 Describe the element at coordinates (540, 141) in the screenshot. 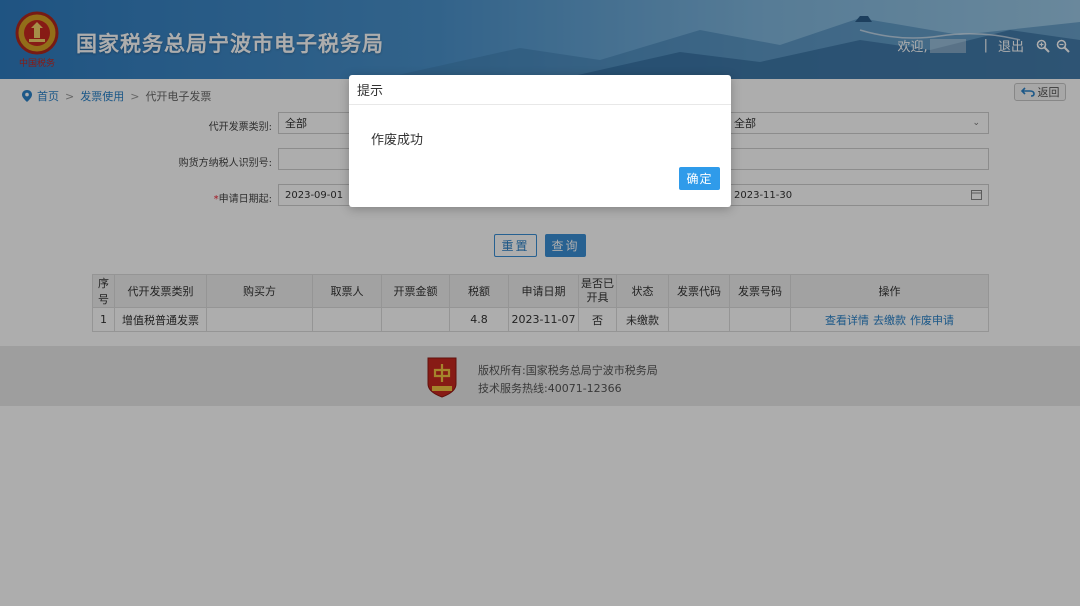

I see `alert-dialog: 提示 作废成功 确定` at that location.